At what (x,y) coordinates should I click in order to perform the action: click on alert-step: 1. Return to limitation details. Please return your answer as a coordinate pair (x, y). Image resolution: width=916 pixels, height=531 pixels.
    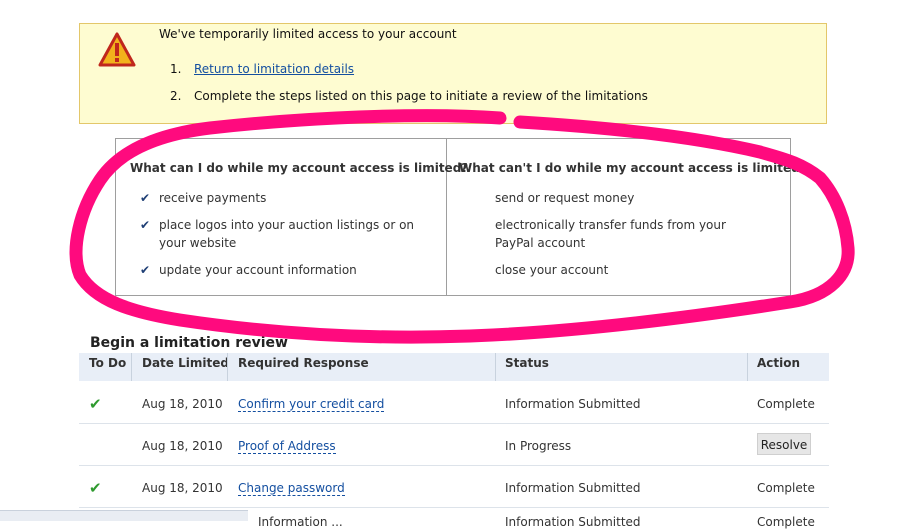
    Looking at the image, I should click on (409, 75).